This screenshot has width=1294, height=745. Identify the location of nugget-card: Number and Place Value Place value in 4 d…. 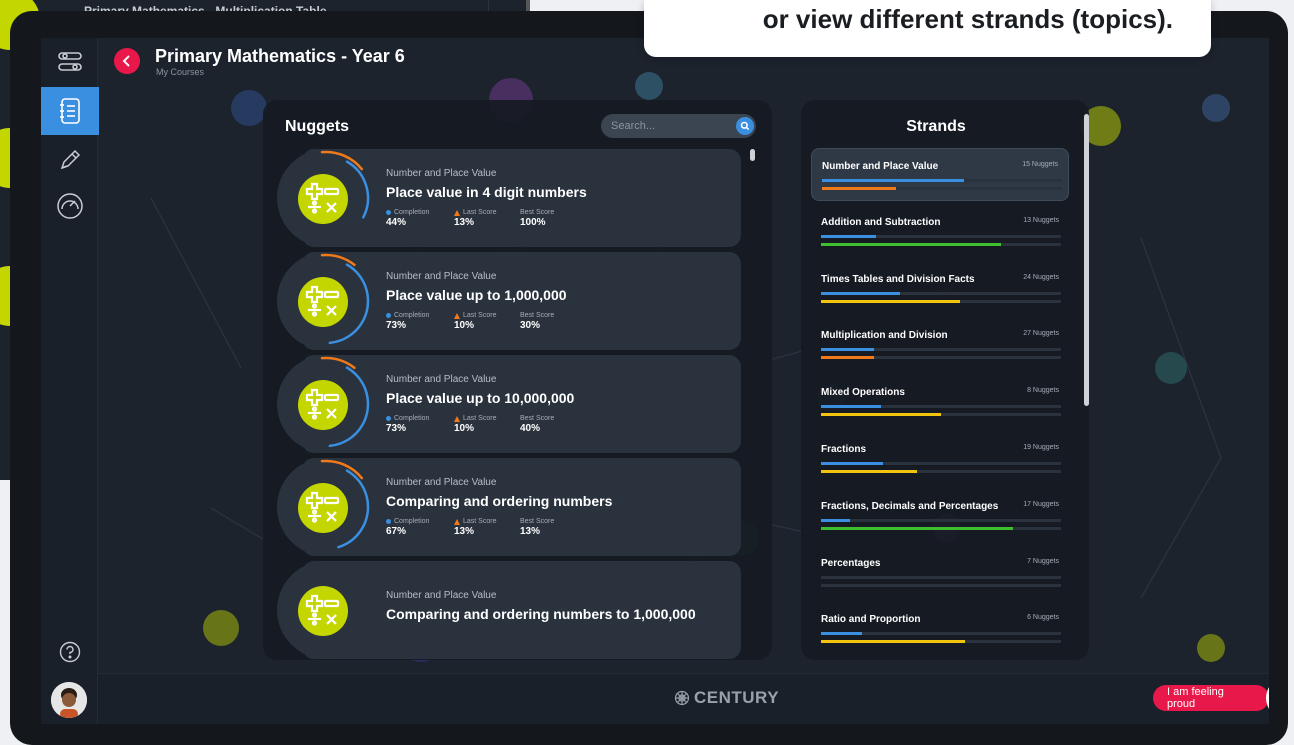
(509, 198).